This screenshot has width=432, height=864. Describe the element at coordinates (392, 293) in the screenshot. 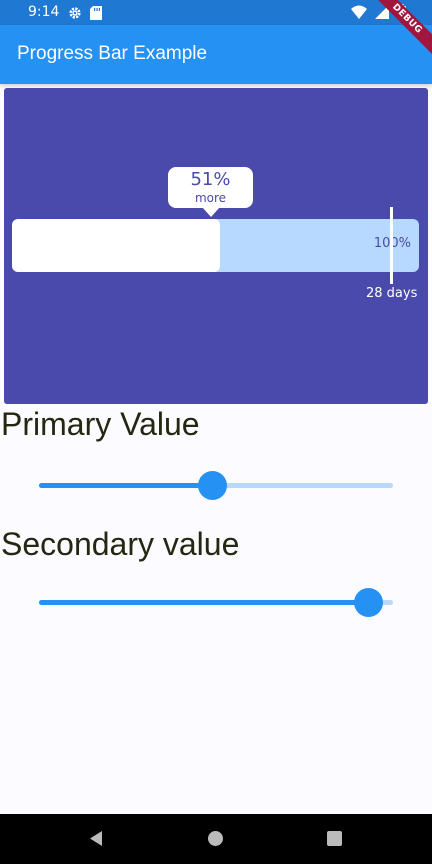

I see `days-label: 28 days` at that location.